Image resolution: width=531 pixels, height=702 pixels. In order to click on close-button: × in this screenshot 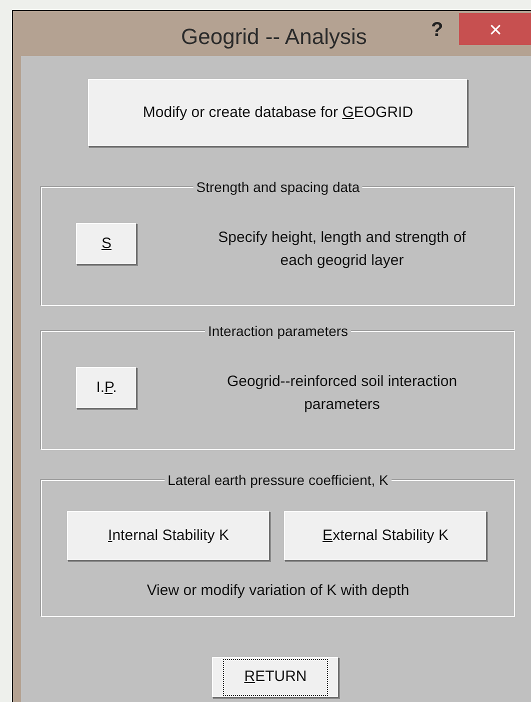, I will do `click(495, 29)`.